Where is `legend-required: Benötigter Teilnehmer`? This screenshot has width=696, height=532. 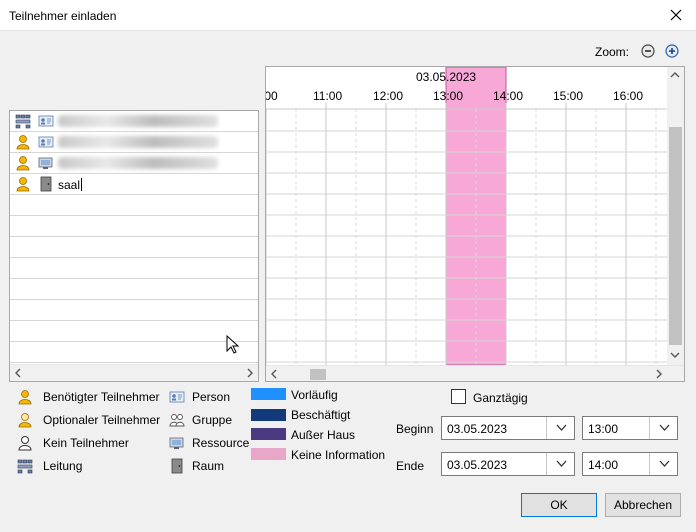 legend-required: Benötigter Teilnehmer is located at coordinates (88, 397).